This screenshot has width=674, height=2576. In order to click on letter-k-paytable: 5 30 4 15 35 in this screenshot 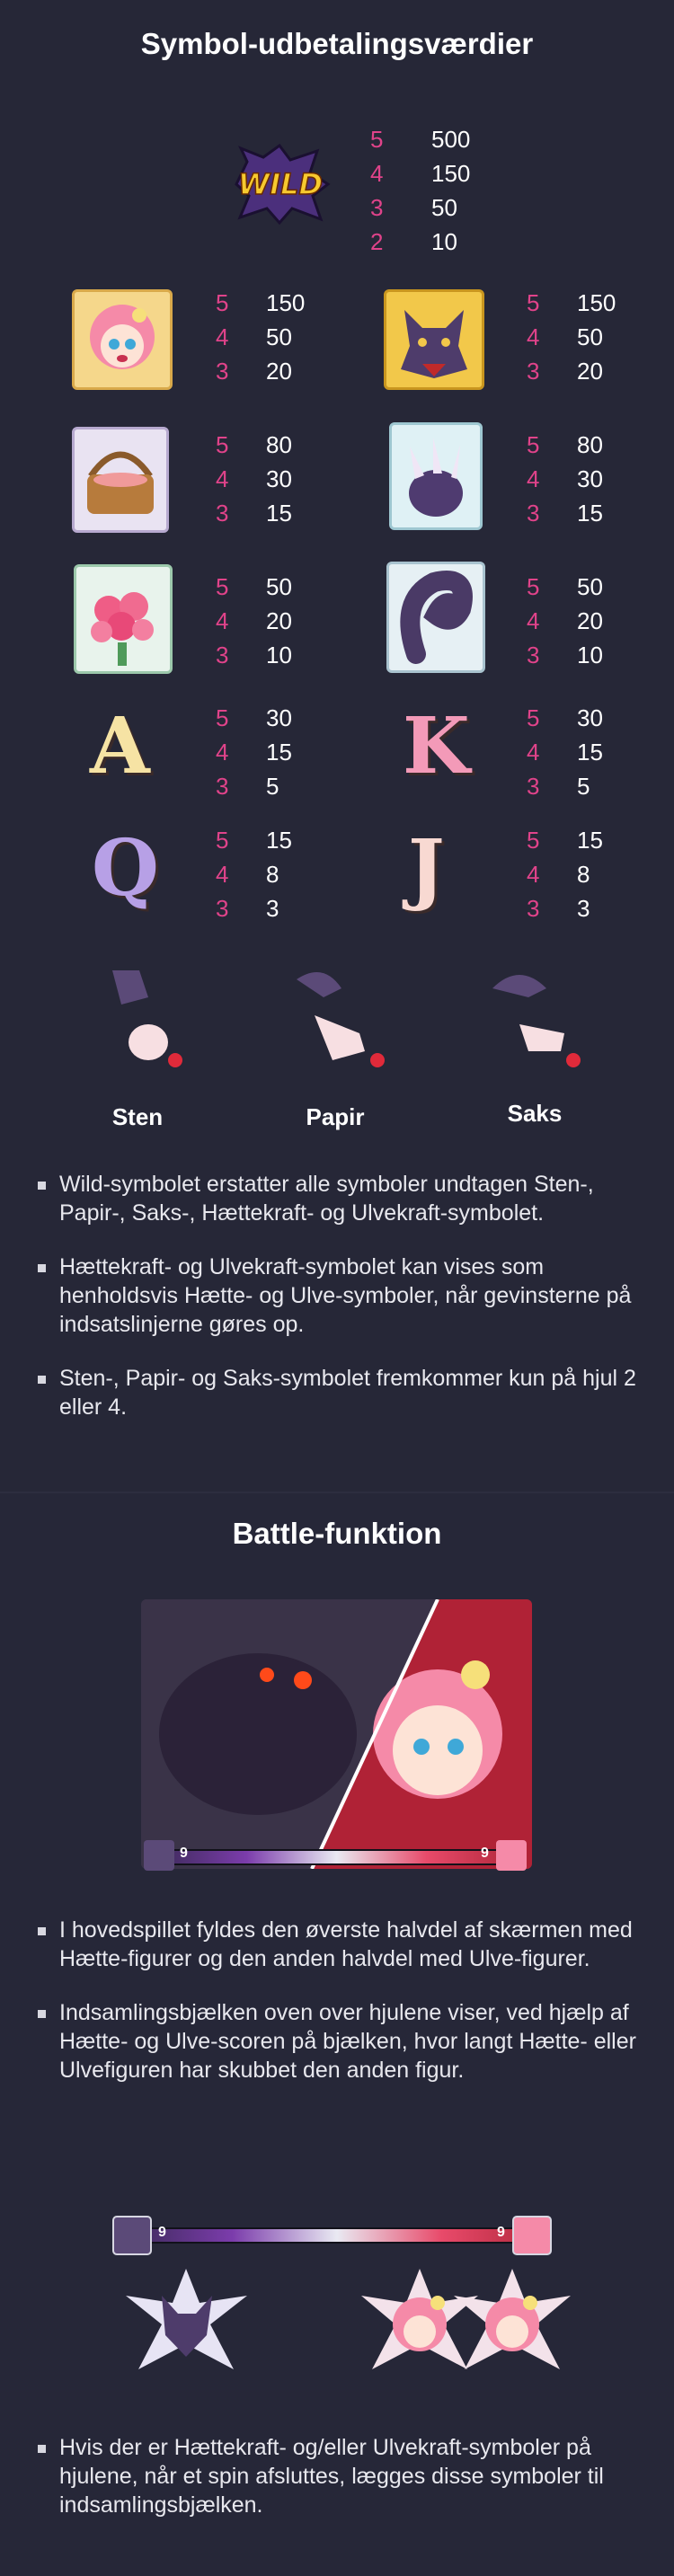, I will do `click(565, 752)`.